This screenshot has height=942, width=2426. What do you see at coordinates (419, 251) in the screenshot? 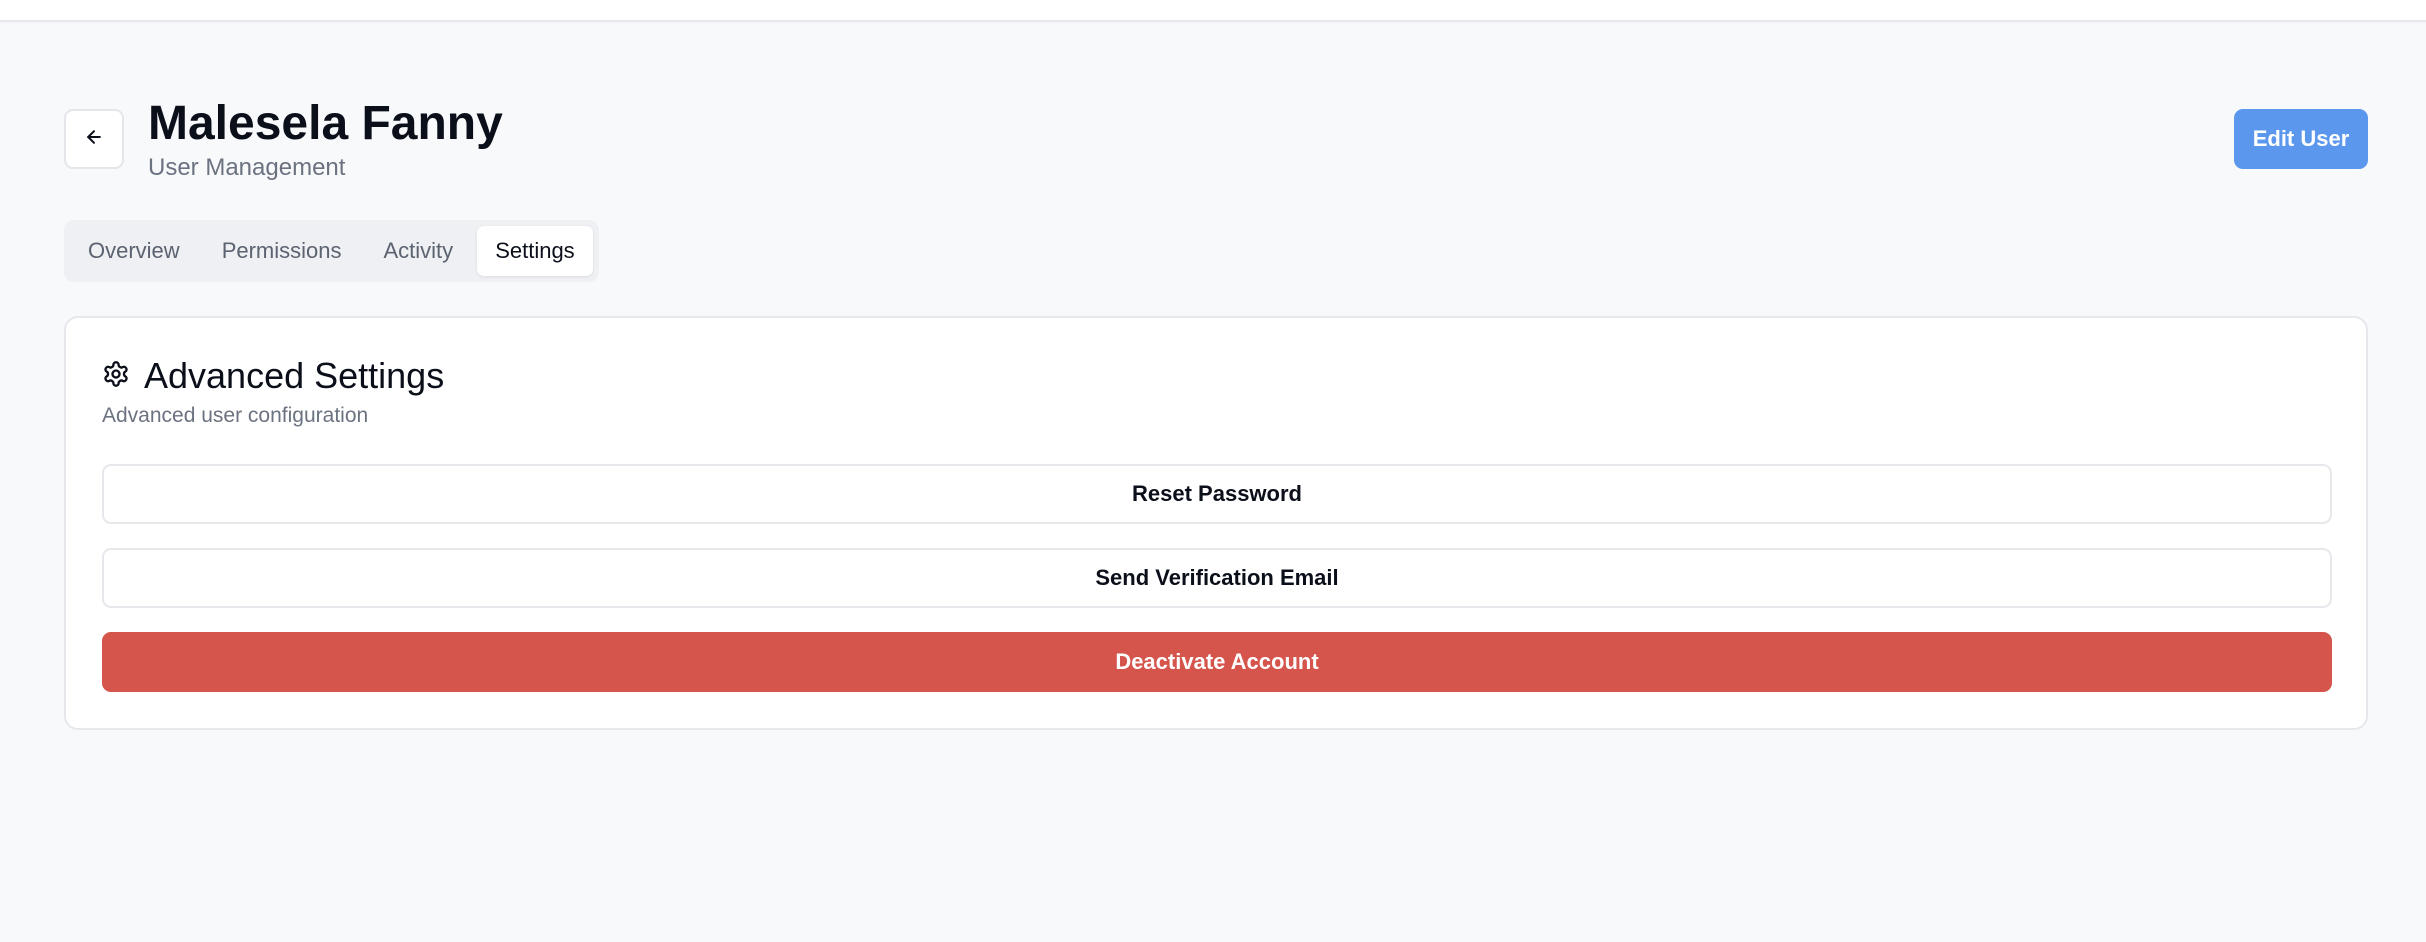
I see `tab-activity: Activity` at bounding box center [419, 251].